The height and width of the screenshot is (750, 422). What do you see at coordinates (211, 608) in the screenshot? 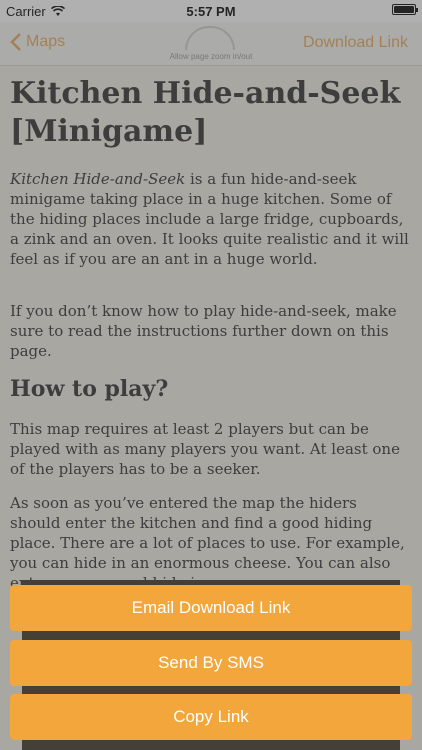
I see `email-download-link-button: Email Download Link` at bounding box center [211, 608].